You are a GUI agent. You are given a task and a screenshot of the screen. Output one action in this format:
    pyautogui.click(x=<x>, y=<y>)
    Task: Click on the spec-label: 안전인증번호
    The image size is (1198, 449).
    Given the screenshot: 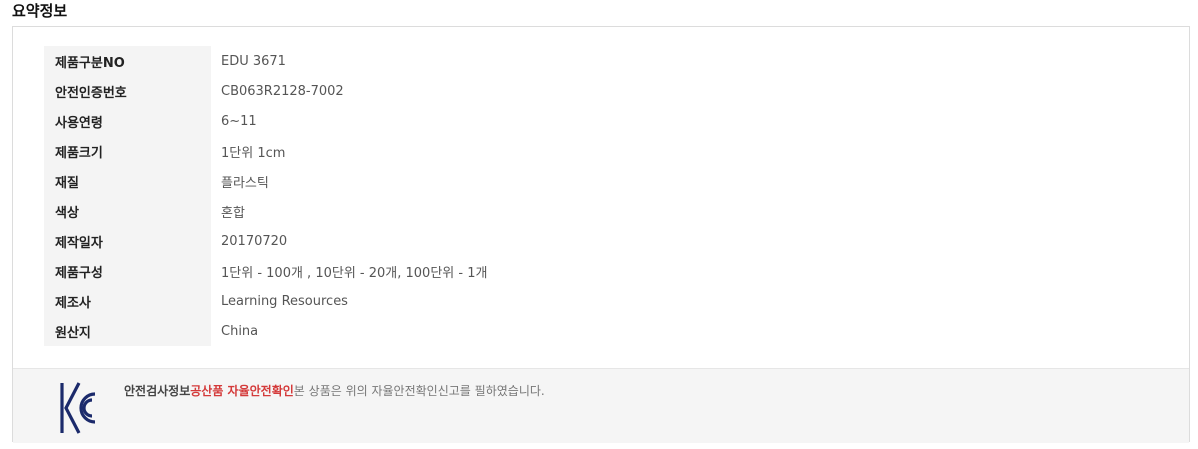 What is the action you would take?
    pyautogui.click(x=127, y=91)
    